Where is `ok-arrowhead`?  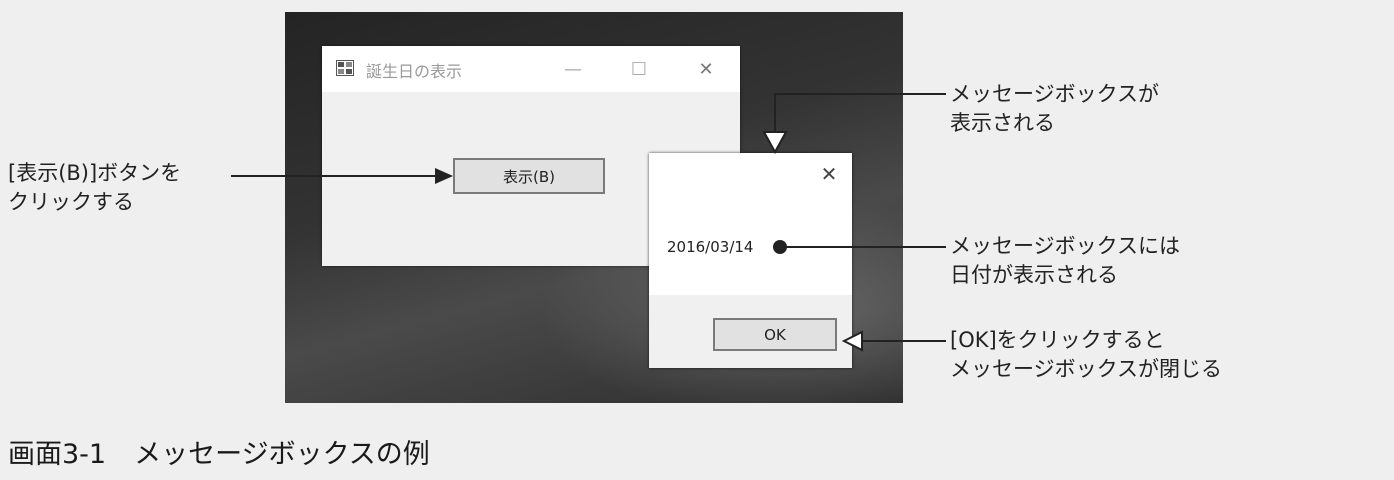 ok-arrowhead is located at coordinates (852, 341).